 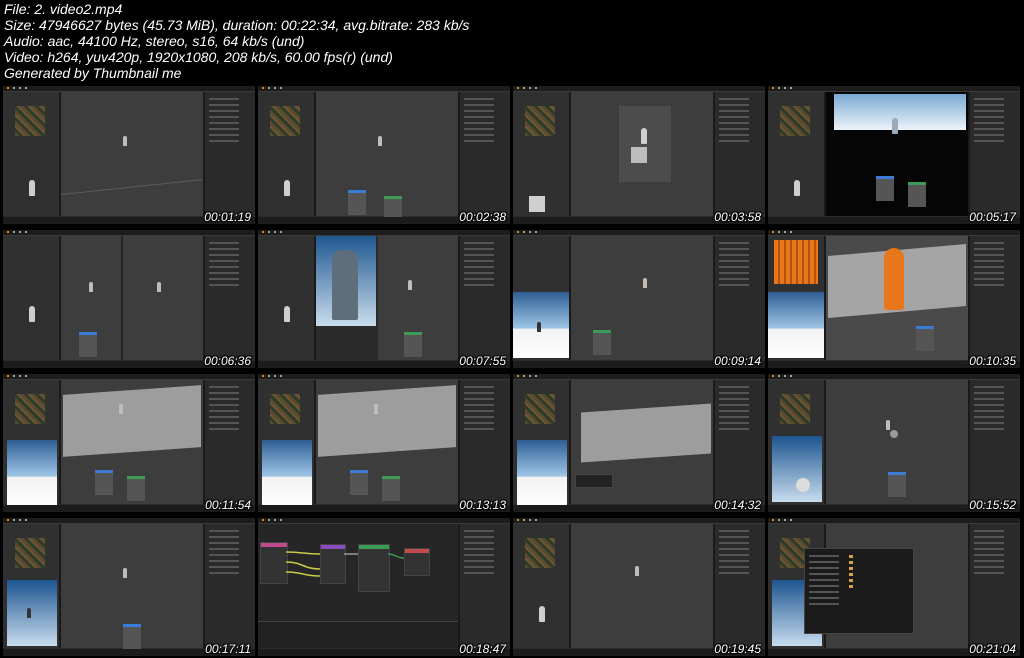 What do you see at coordinates (737, 361) in the screenshot?
I see `timestamp: 00:09:14` at bounding box center [737, 361].